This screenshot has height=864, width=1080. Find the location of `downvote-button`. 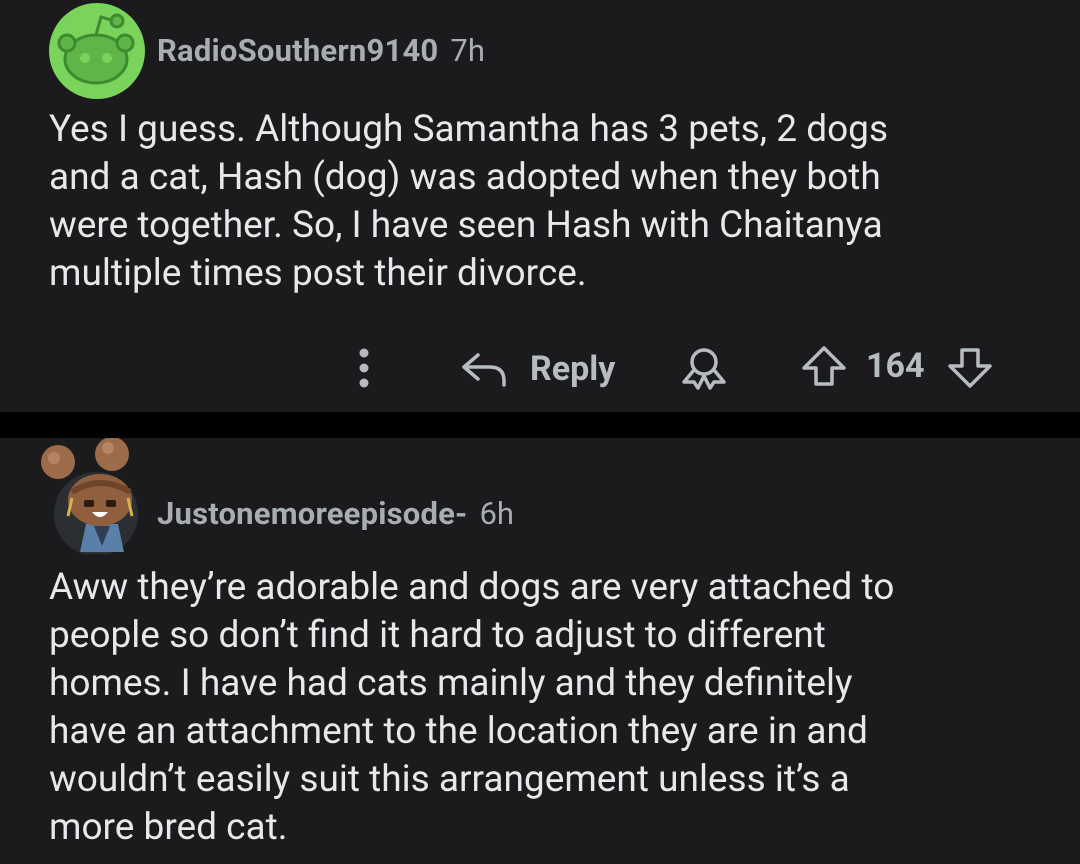

downvote-button is located at coordinates (970, 368).